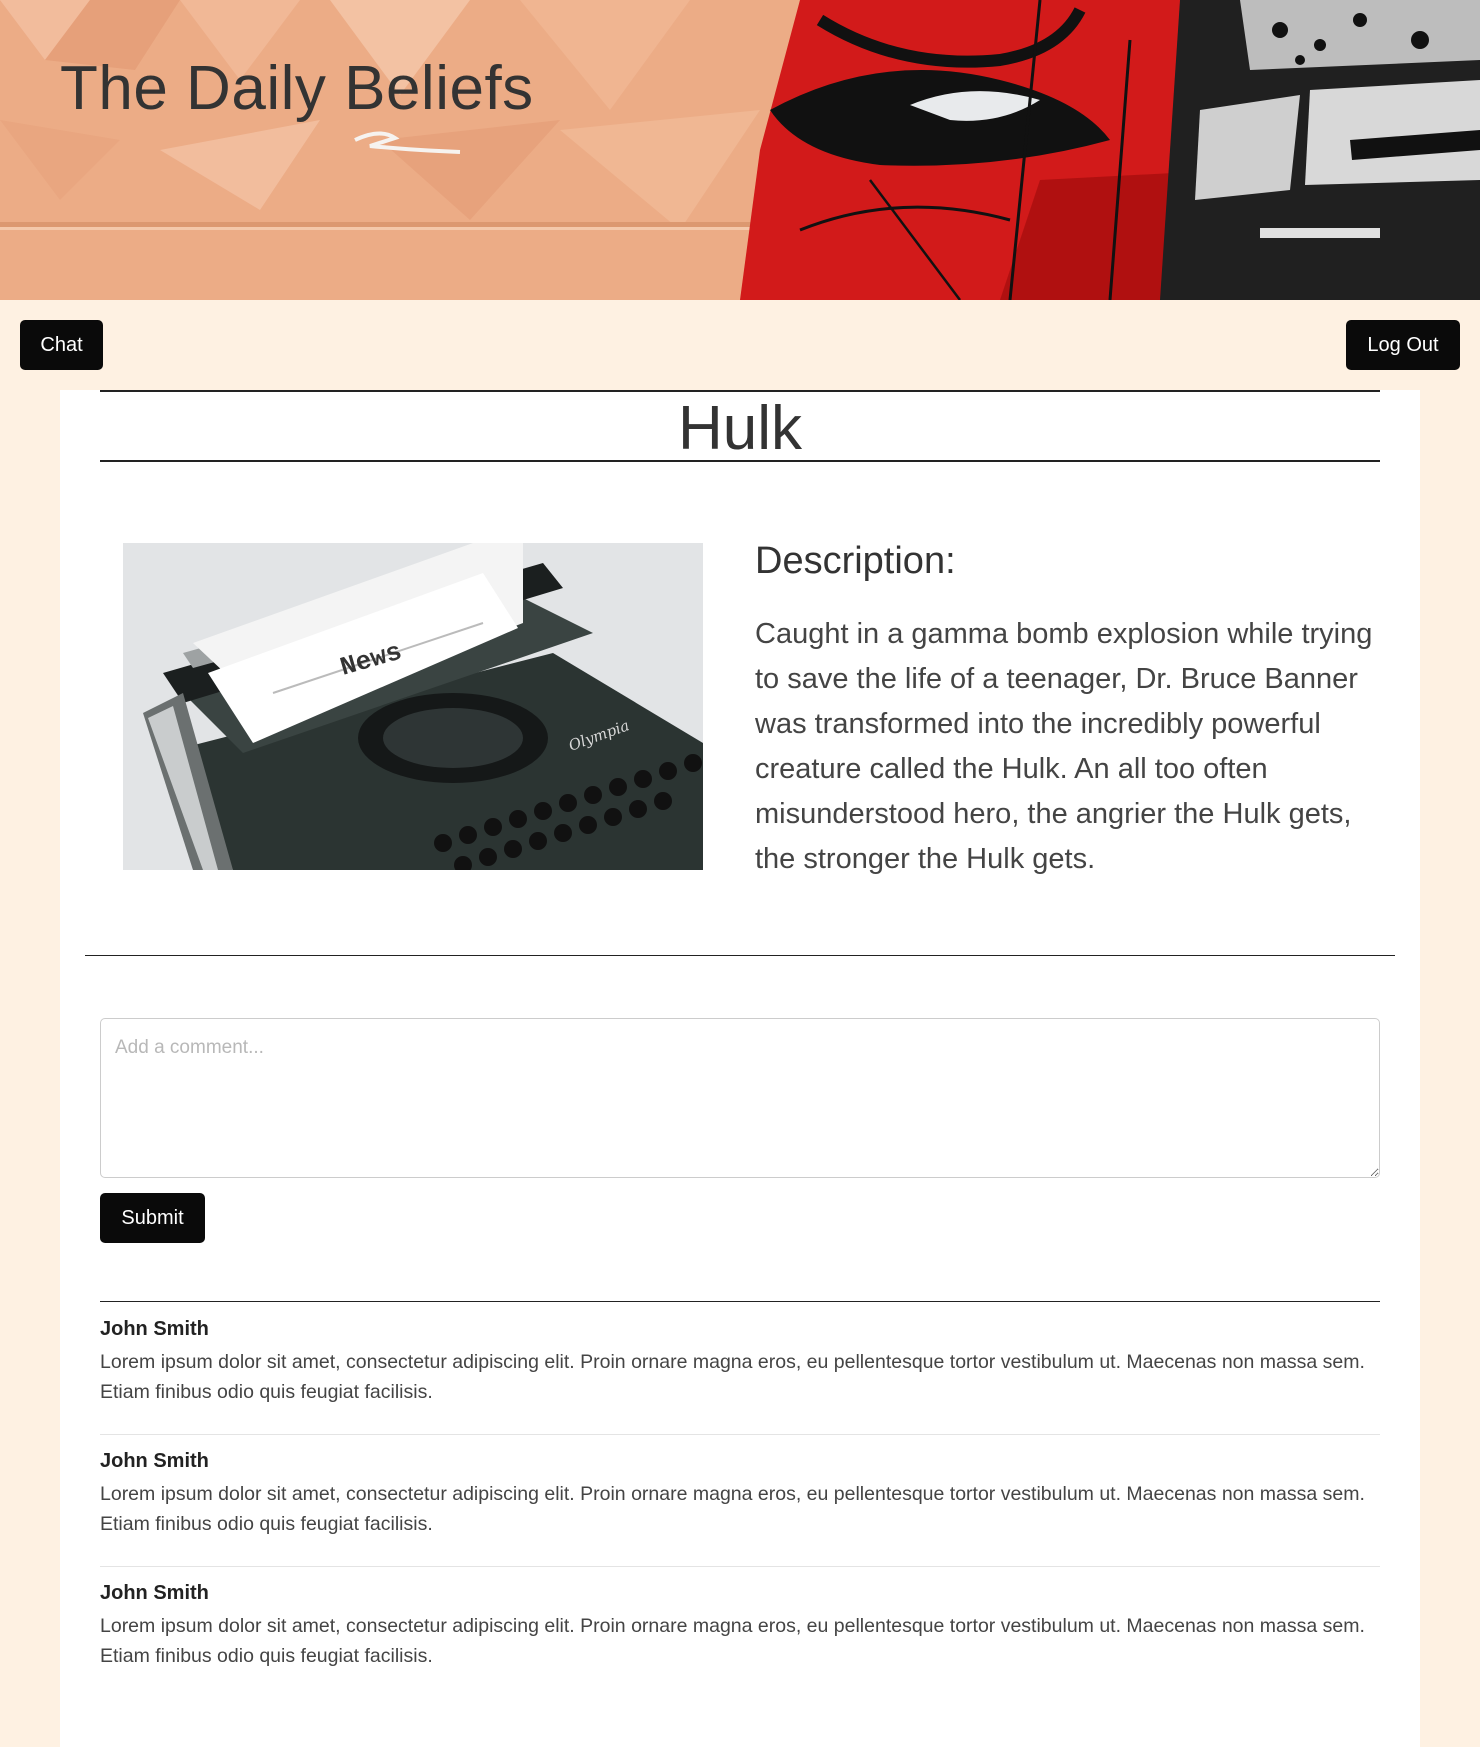 The image size is (1480, 1747). What do you see at coordinates (740, 428) in the screenshot?
I see `article-title: Hulk` at bounding box center [740, 428].